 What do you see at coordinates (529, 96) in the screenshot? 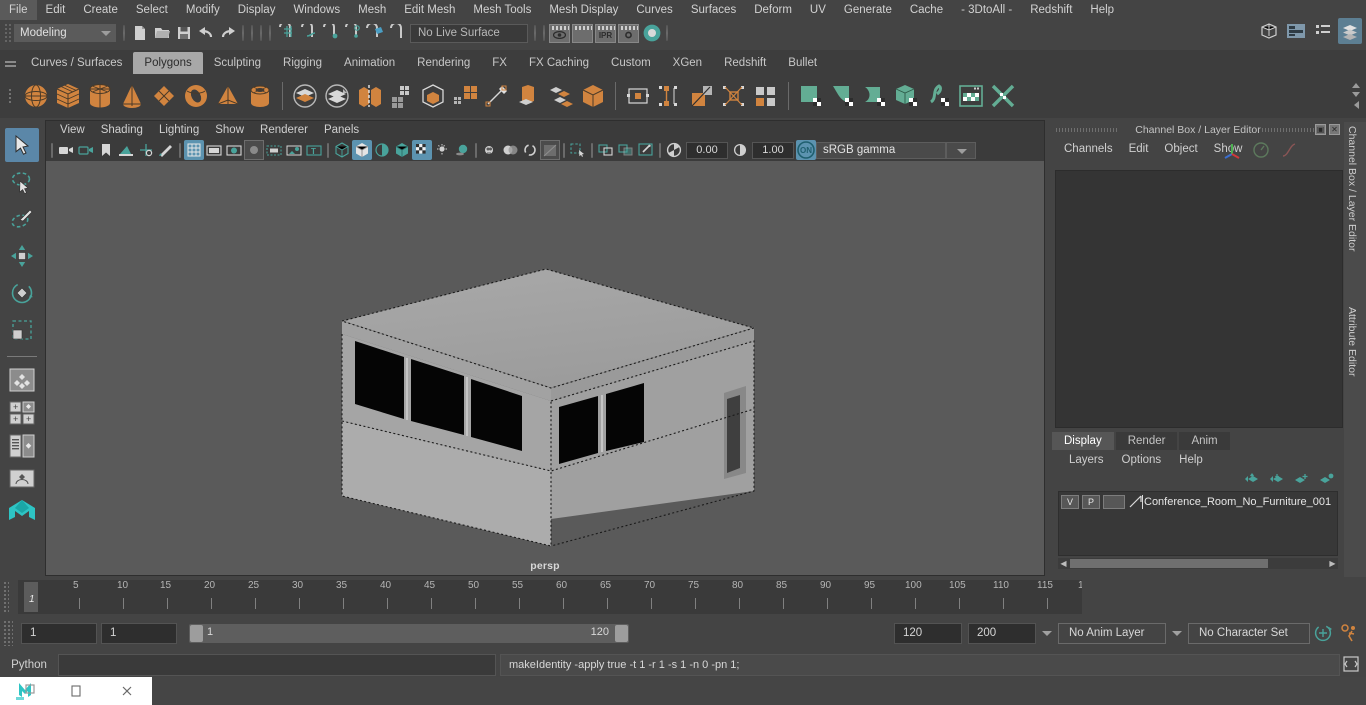
I see `extrude-icon` at bounding box center [529, 96].